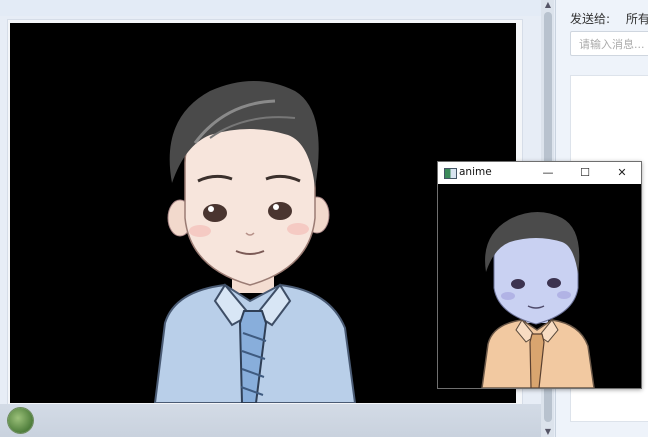  I want to click on minimize-icon: —, so click(548, 173).